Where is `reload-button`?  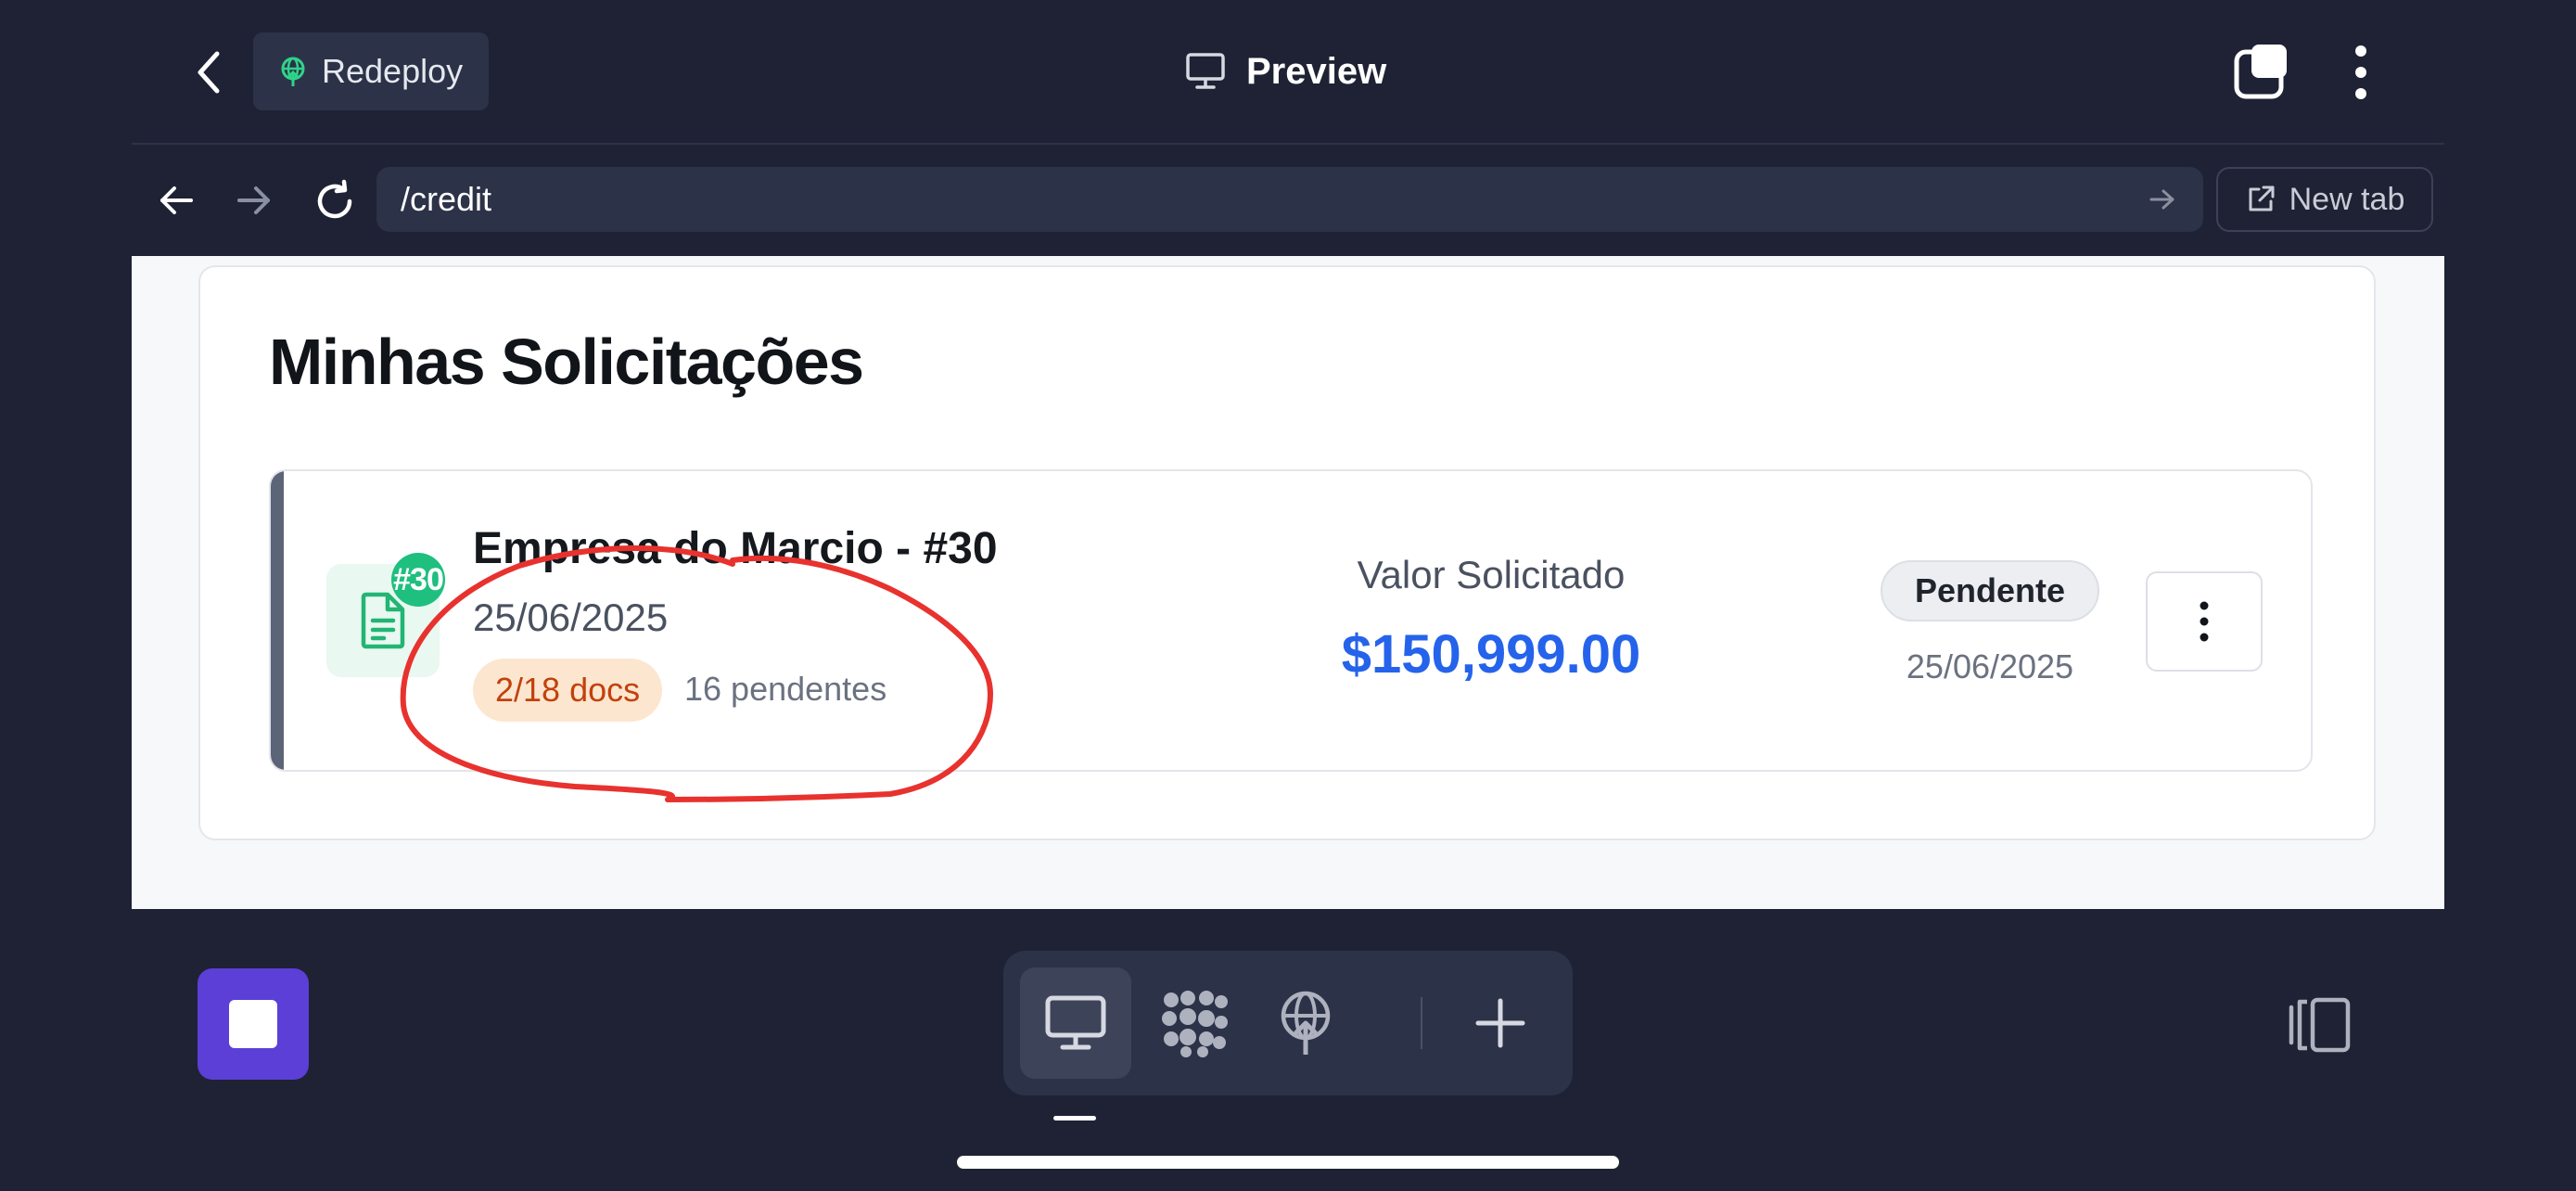 reload-button is located at coordinates (334, 201).